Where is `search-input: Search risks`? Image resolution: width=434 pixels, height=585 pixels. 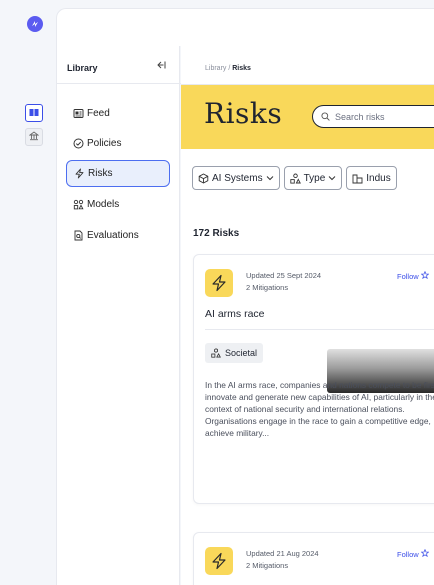 search-input: Search risks is located at coordinates (373, 116).